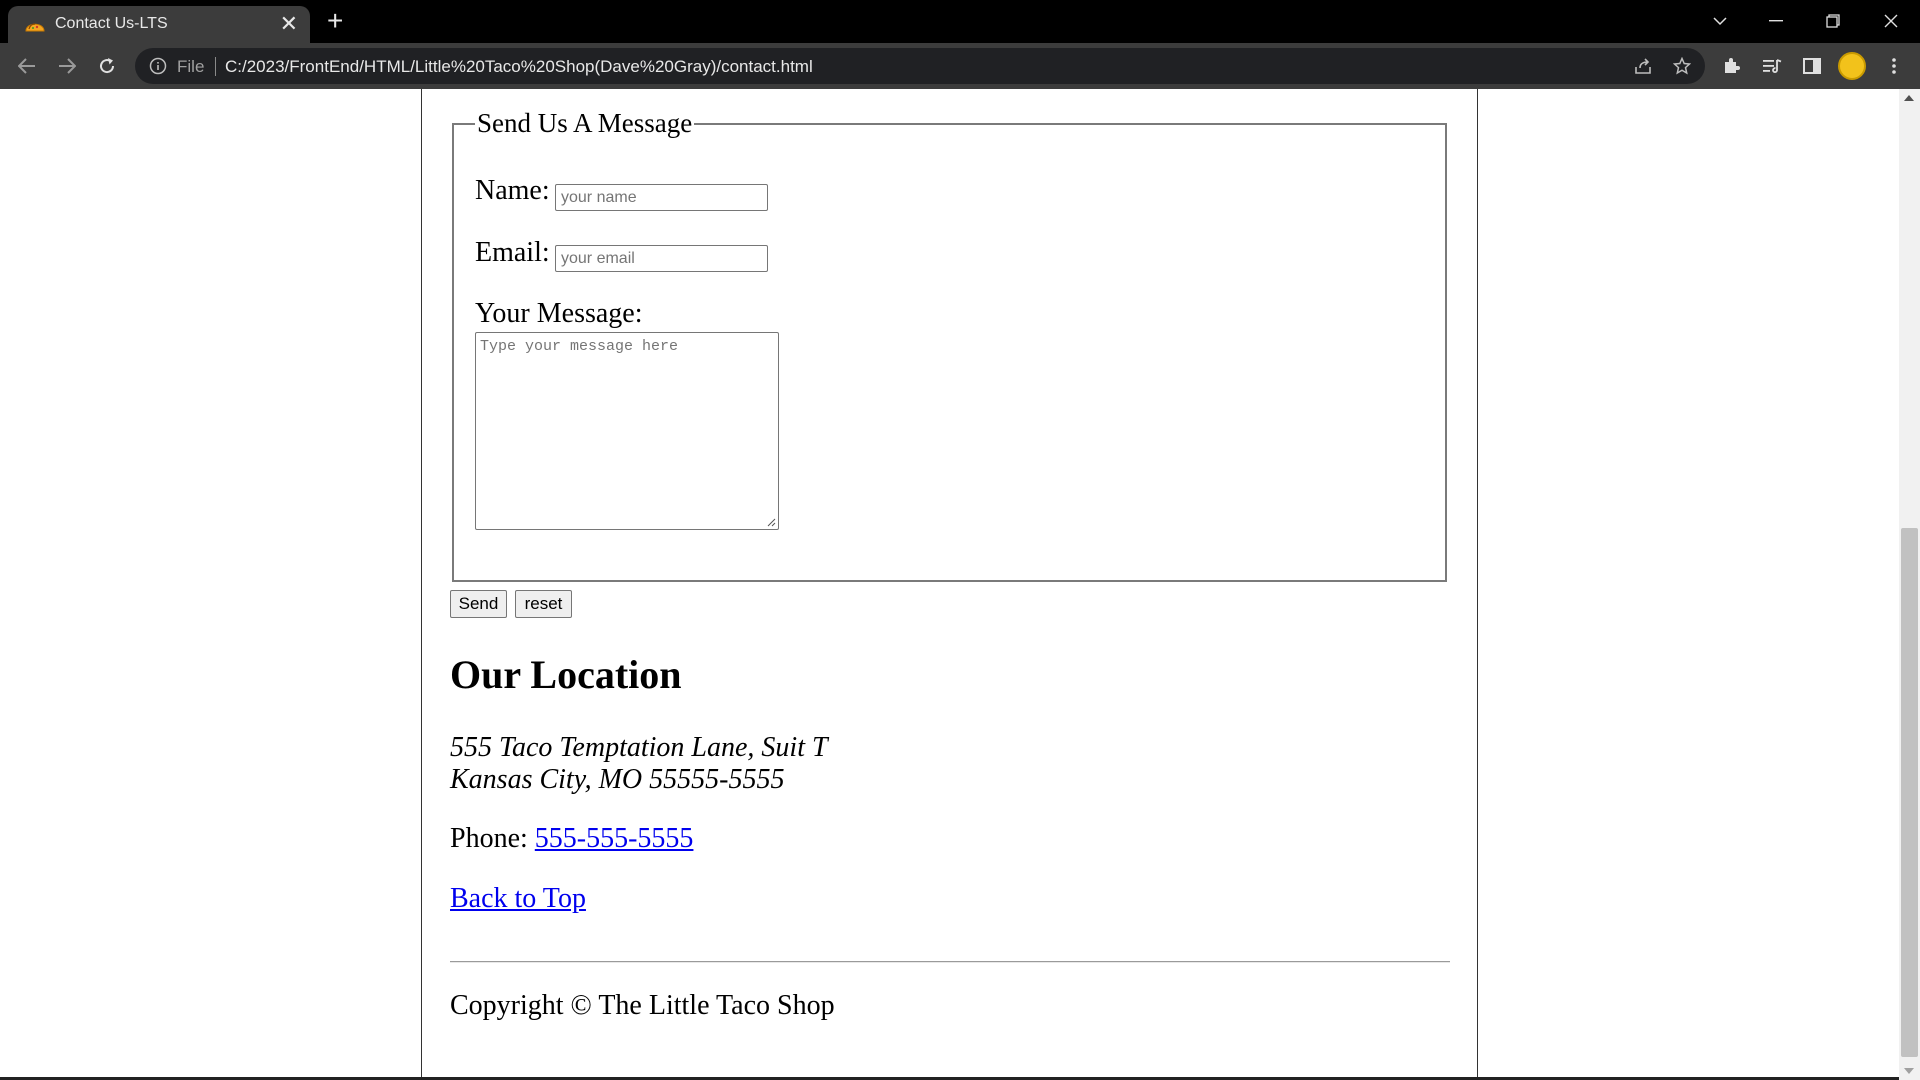 The height and width of the screenshot is (1080, 1920). I want to click on url-scheme-label: File, so click(191, 66).